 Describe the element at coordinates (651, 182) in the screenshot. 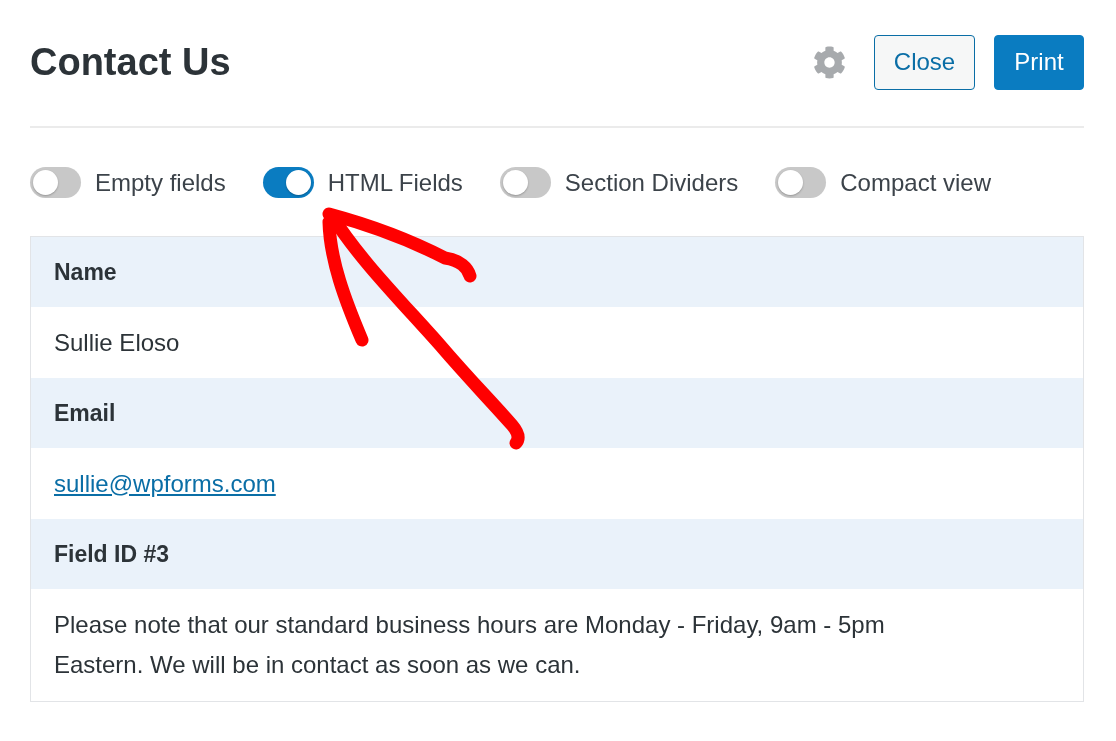

I see `toggle-label: Section Dividers` at that location.